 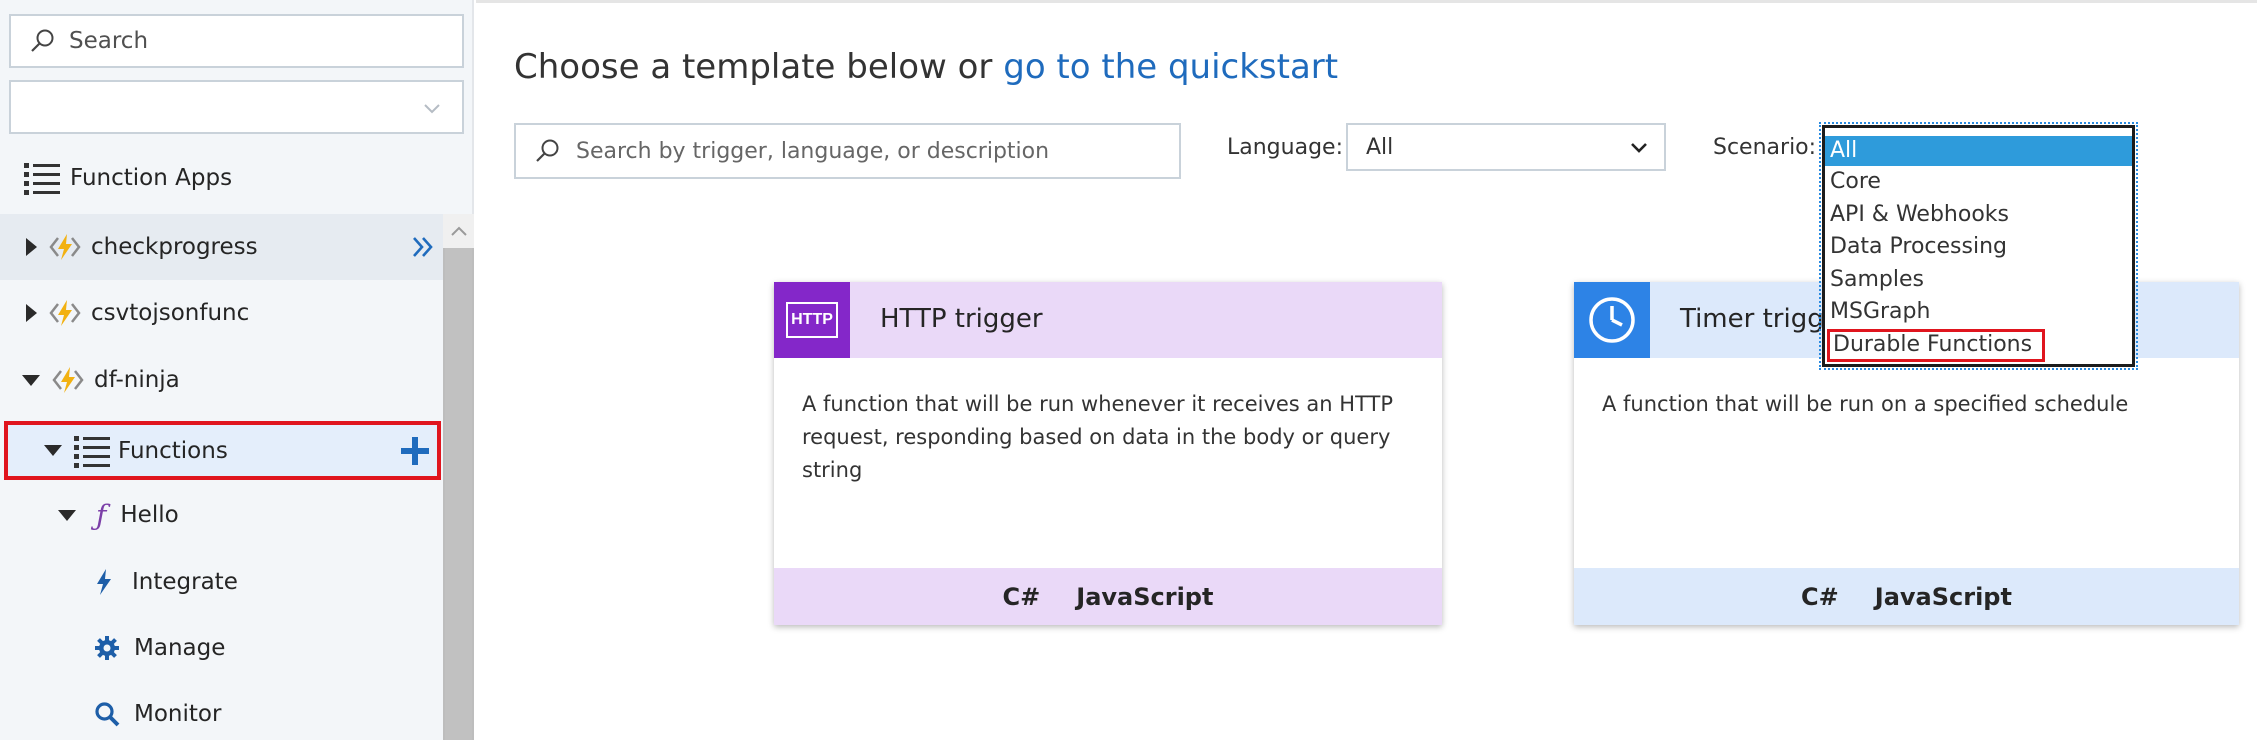 What do you see at coordinates (1506, 147) in the screenshot?
I see `language-select: All` at bounding box center [1506, 147].